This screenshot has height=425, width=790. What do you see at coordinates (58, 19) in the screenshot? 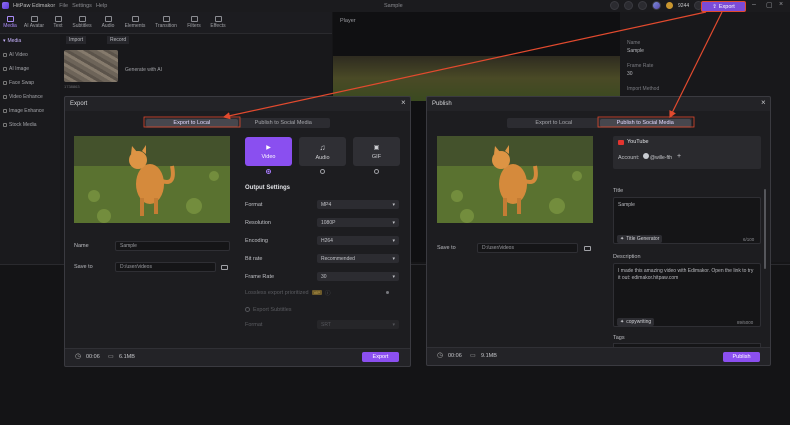
I see `text-icon` at bounding box center [58, 19].